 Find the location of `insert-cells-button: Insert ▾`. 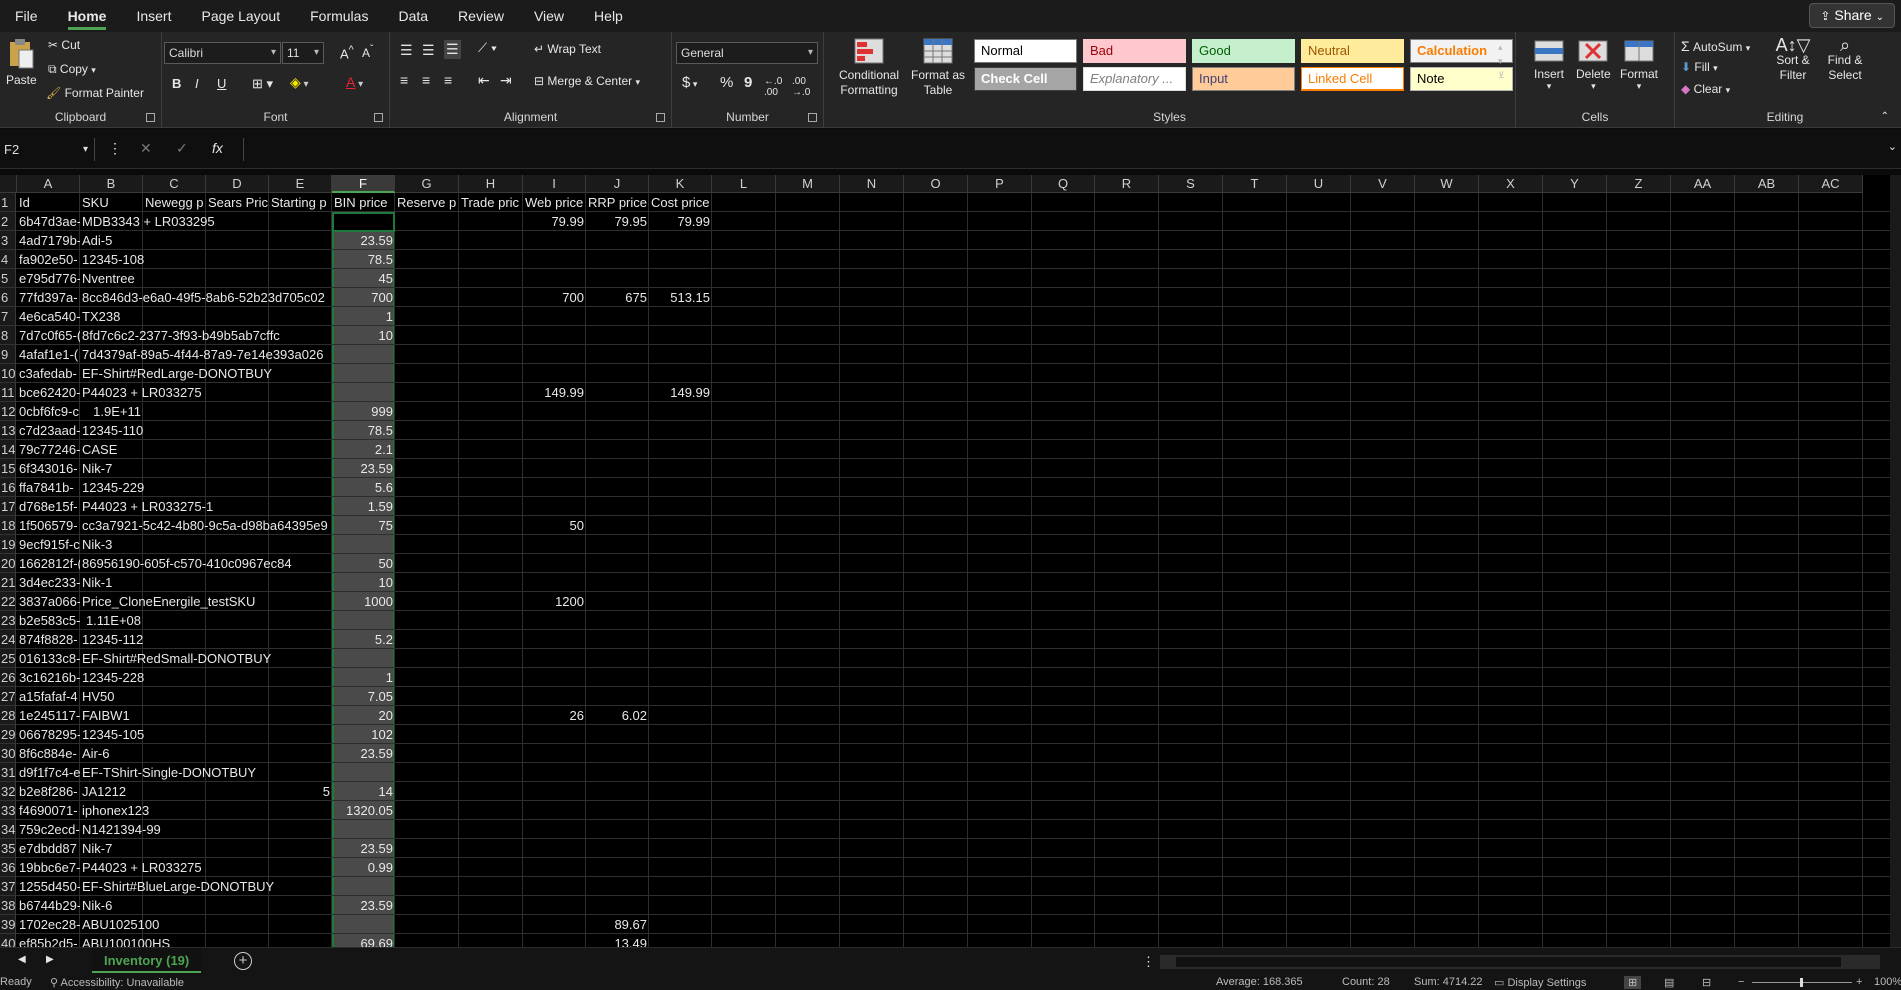

insert-cells-button: Insert ▾ is located at coordinates (1549, 65).